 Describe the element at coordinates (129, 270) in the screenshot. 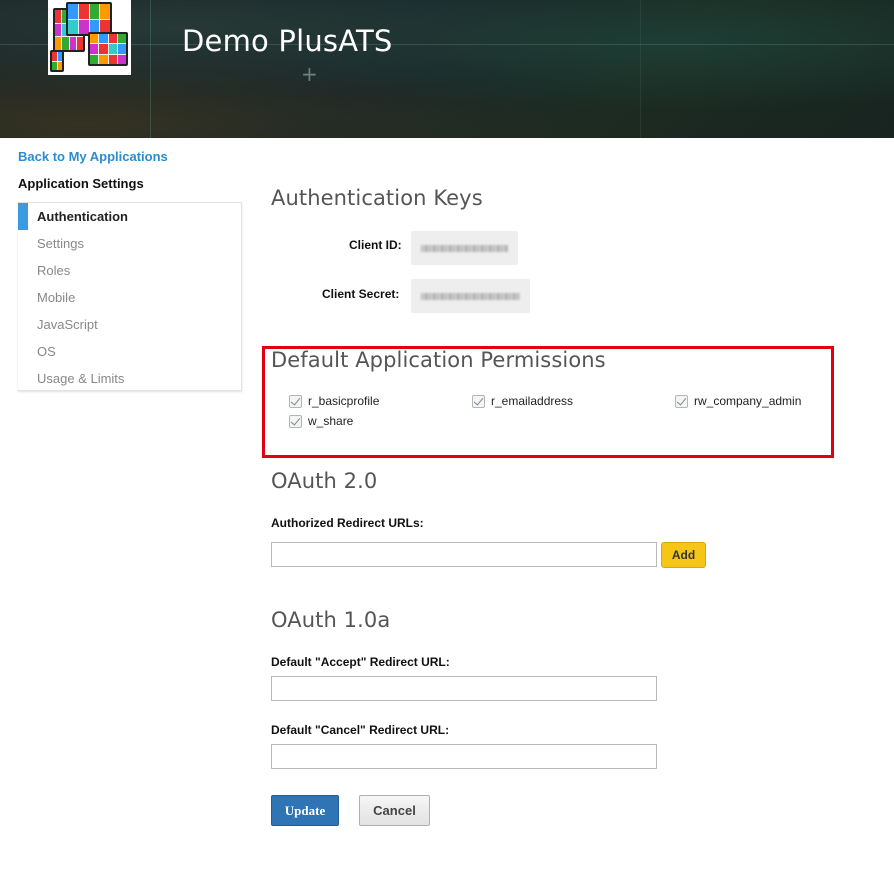

I see `sidebar-item-roles: Roles` at that location.